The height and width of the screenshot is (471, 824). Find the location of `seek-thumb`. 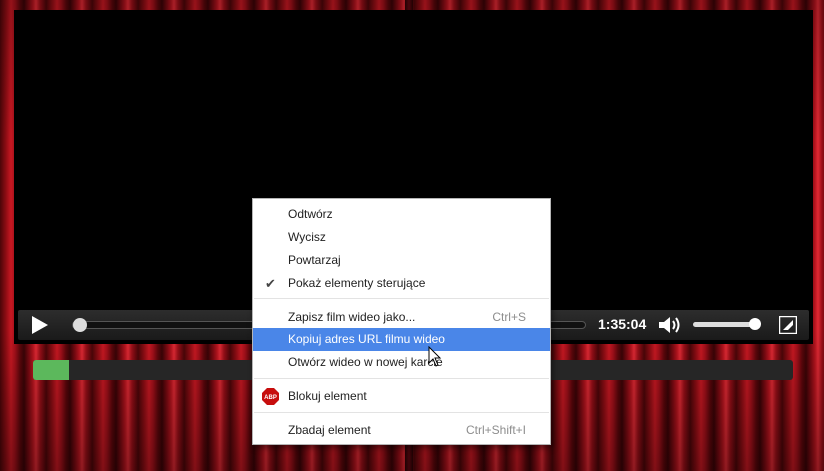

seek-thumb is located at coordinates (80, 325).